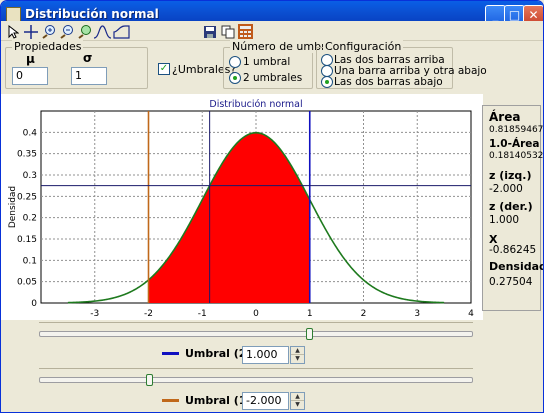 The width and height of the screenshot is (544, 413). Describe the element at coordinates (30, 59) in the screenshot. I see `mu-label: μ` at that location.